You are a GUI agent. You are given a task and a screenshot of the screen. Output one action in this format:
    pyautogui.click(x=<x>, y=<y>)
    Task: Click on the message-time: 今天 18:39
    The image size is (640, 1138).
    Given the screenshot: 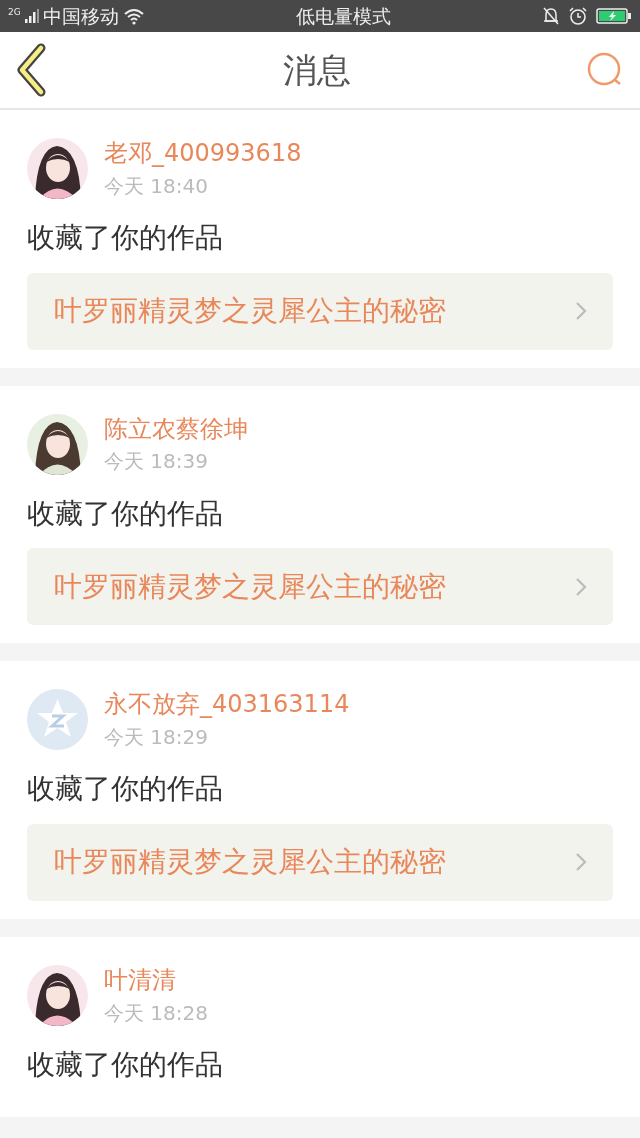 What is the action you would take?
    pyautogui.click(x=156, y=461)
    